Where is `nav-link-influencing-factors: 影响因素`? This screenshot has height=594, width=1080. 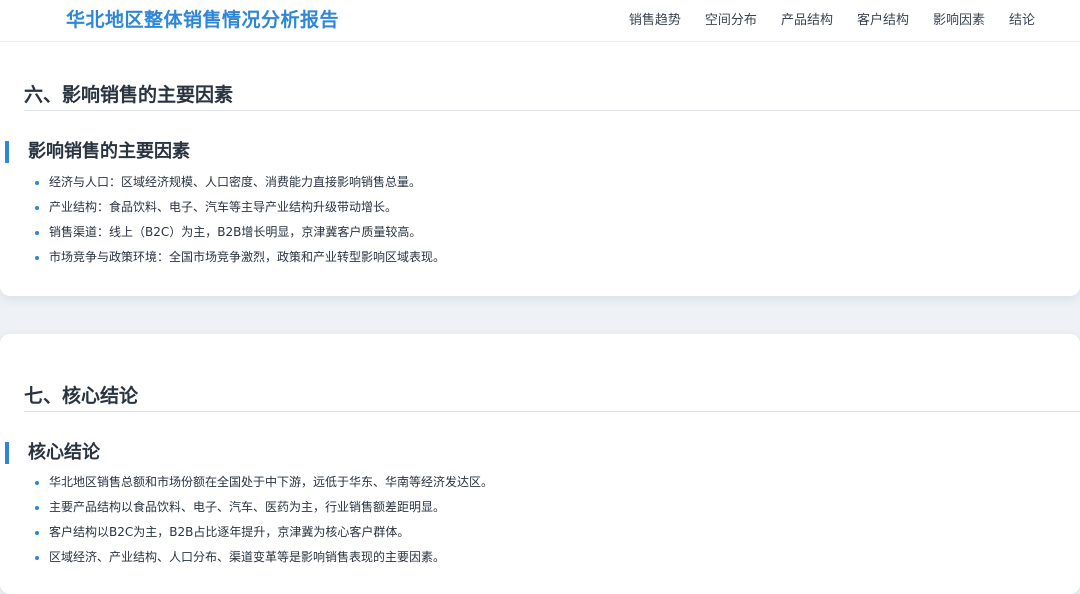 nav-link-influencing-factors: 影响因素 is located at coordinates (959, 18).